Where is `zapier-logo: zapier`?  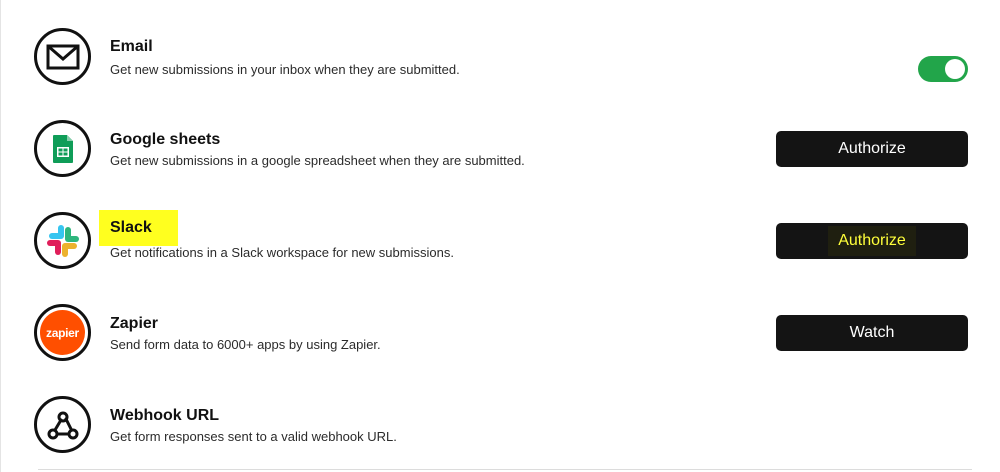
zapier-logo: zapier is located at coordinates (62, 332).